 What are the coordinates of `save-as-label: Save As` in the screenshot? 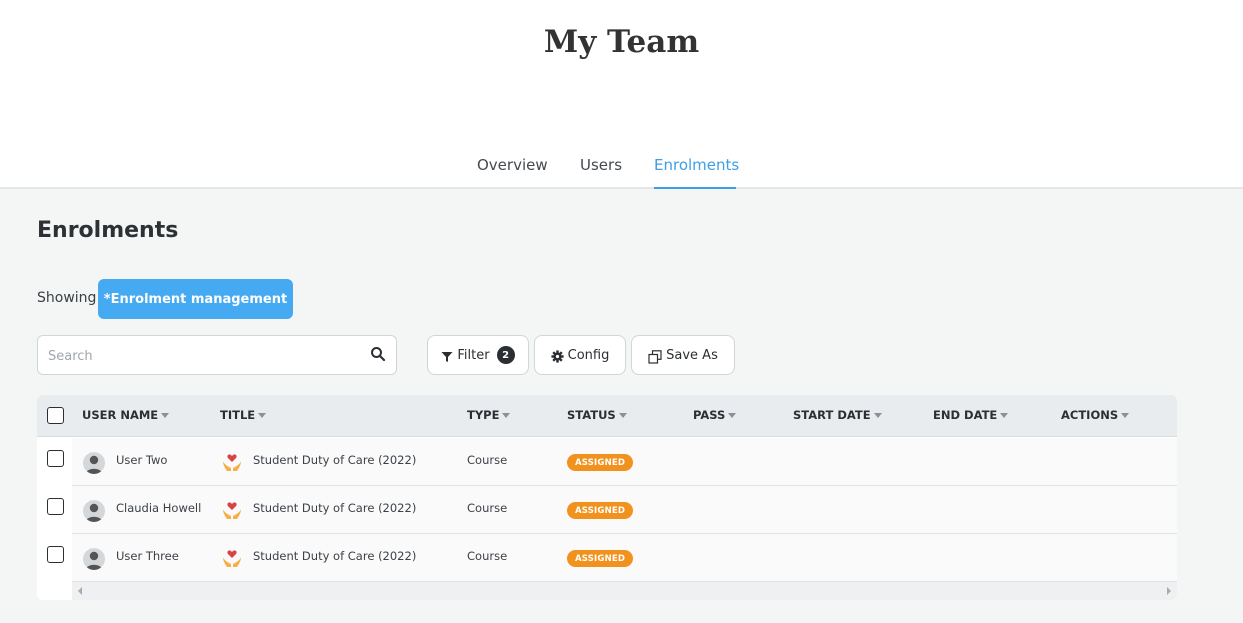 It's located at (692, 355).